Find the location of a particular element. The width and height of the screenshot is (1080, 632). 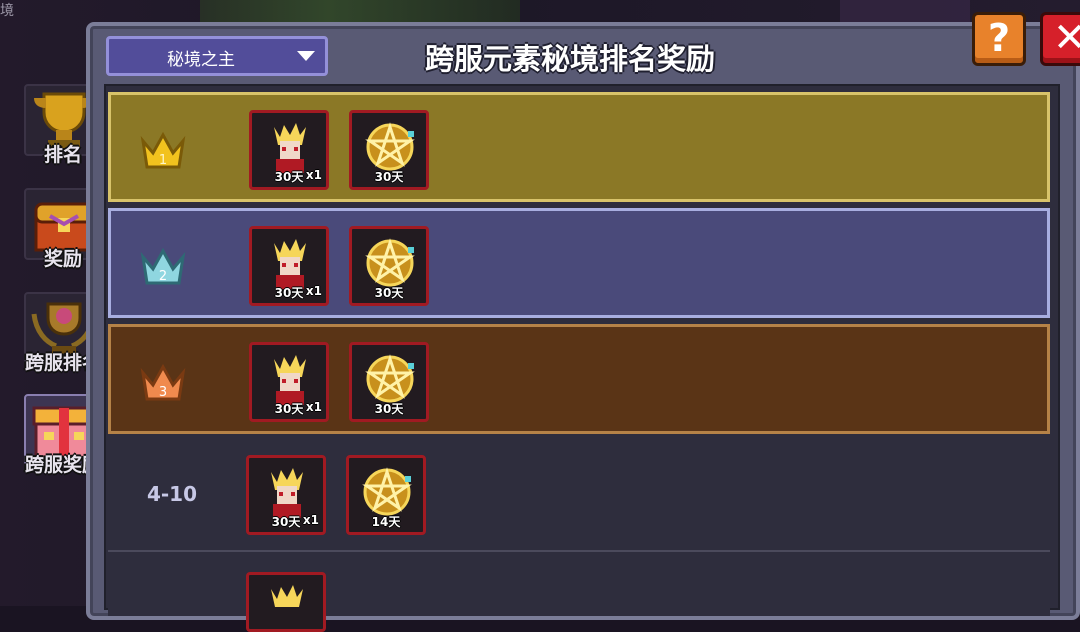

crown-rank-number: 3 is located at coordinates (163, 392).